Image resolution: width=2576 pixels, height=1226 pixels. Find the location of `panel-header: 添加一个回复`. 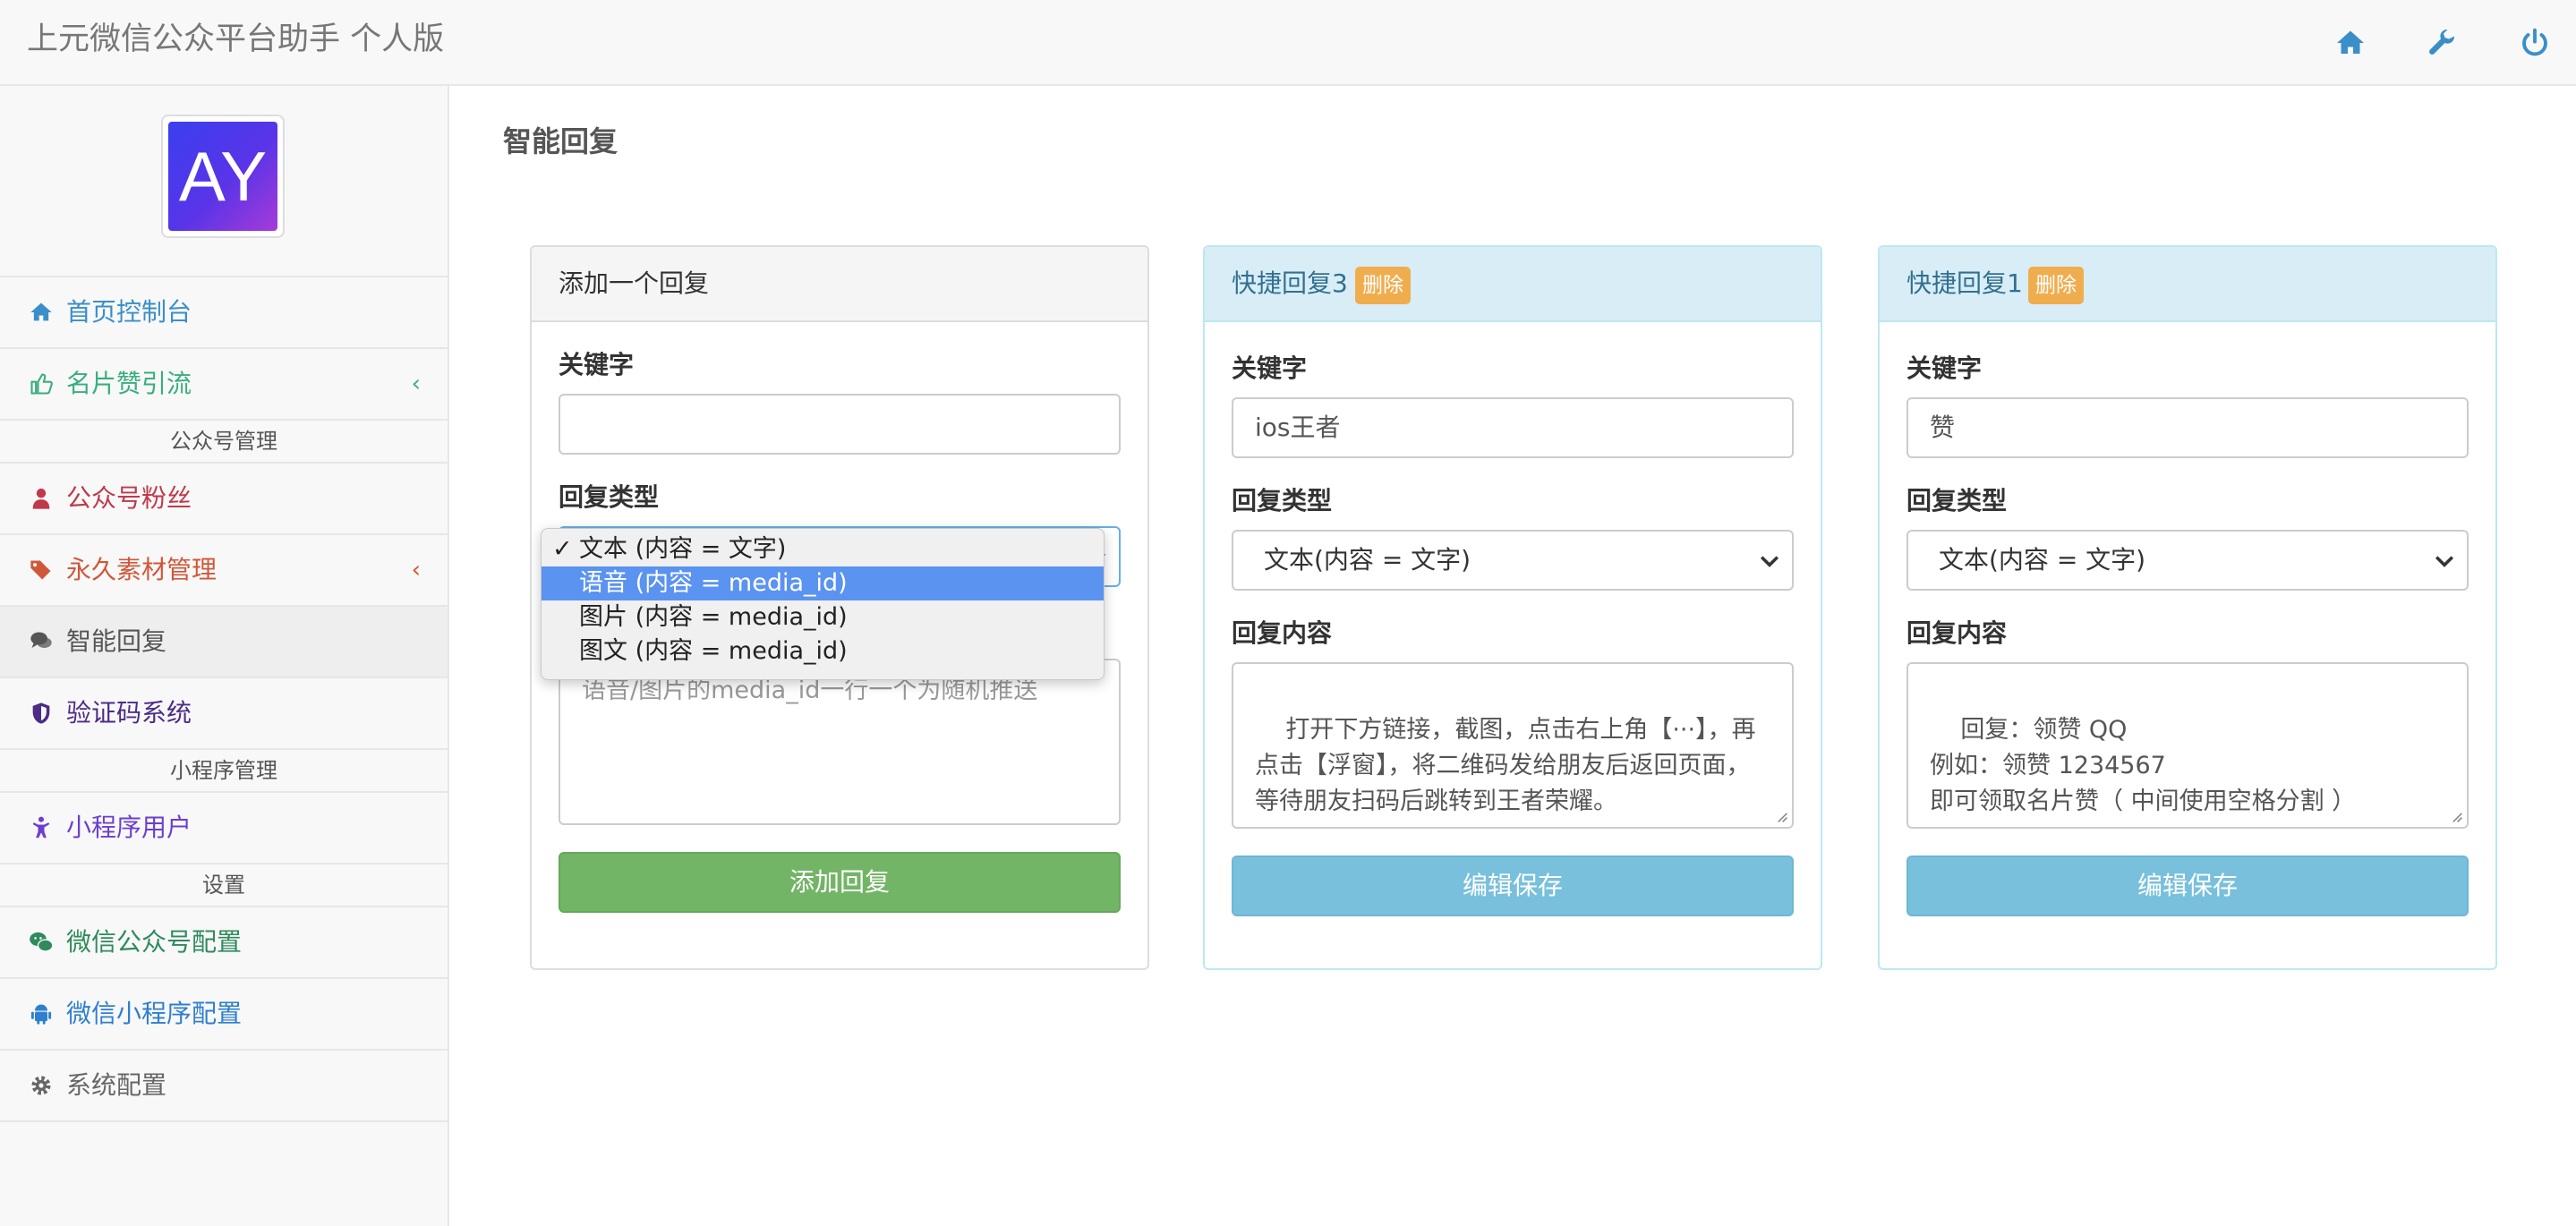

panel-header: 添加一个回复 is located at coordinates (839, 284).